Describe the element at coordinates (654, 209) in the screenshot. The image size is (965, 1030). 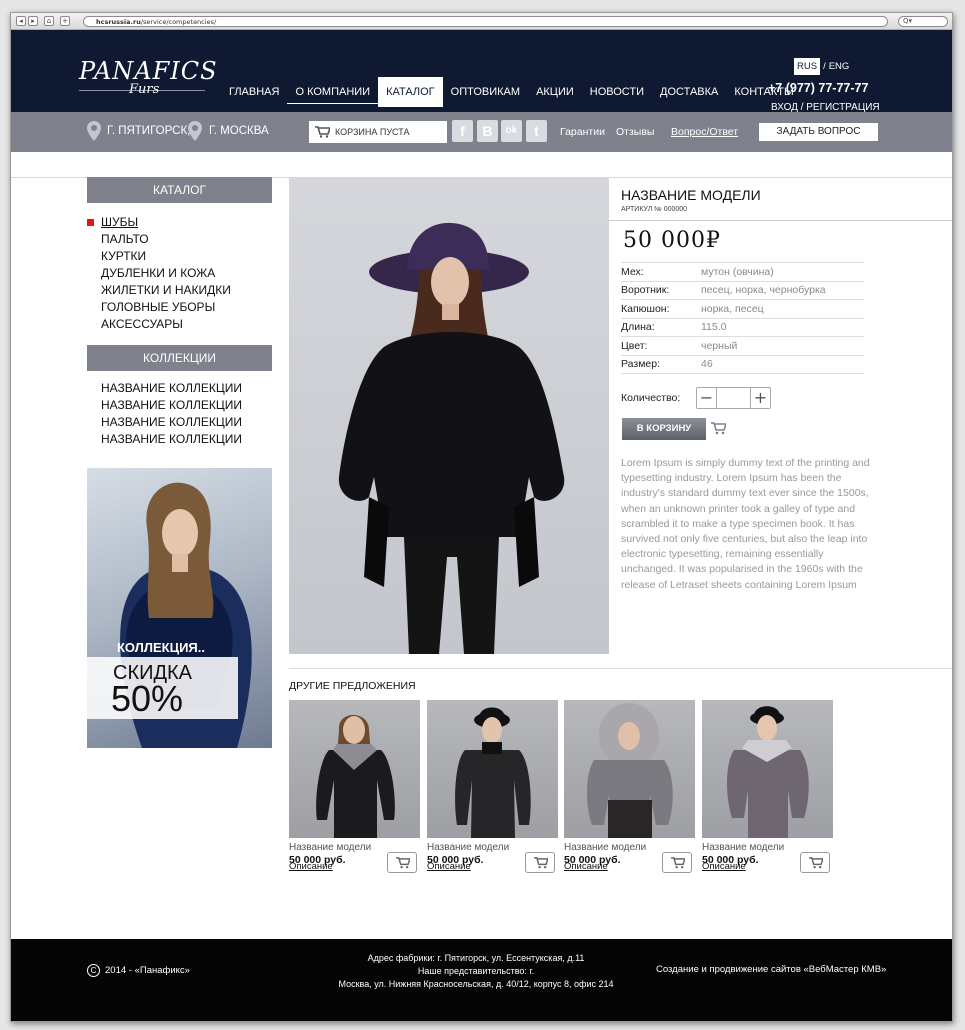
I see `product-article: АРТИКУЛ № 000000` at that location.